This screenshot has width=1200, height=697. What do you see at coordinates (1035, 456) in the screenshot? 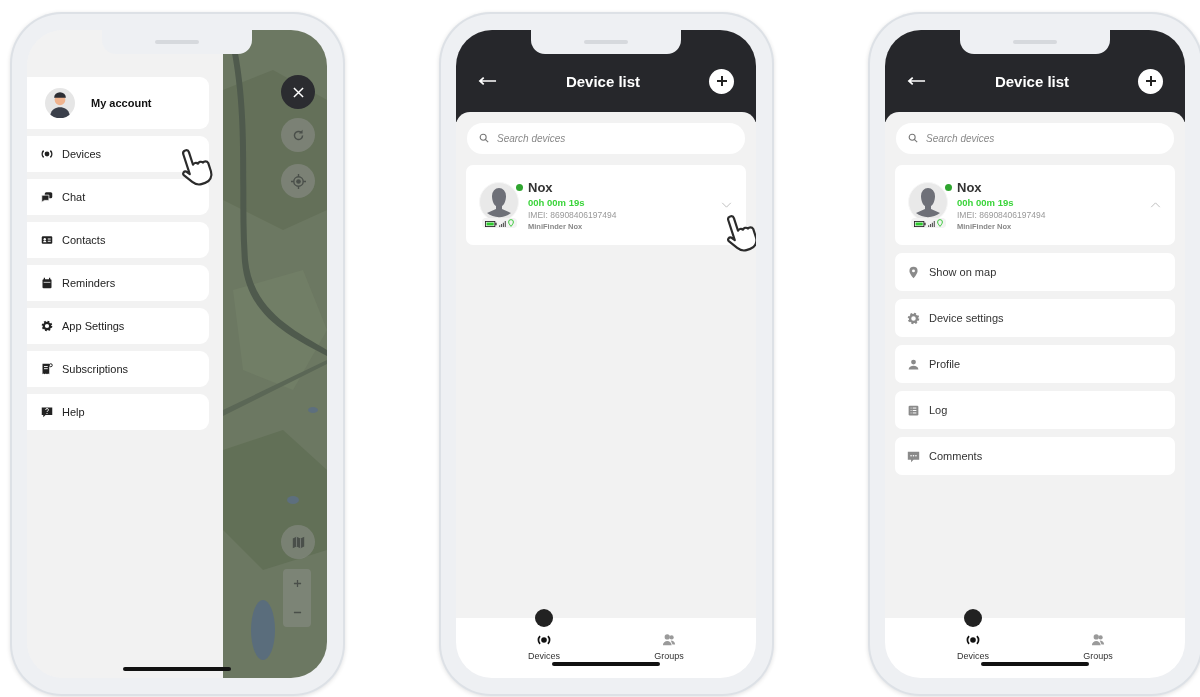
I see `action-item: Comments` at bounding box center [1035, 456].